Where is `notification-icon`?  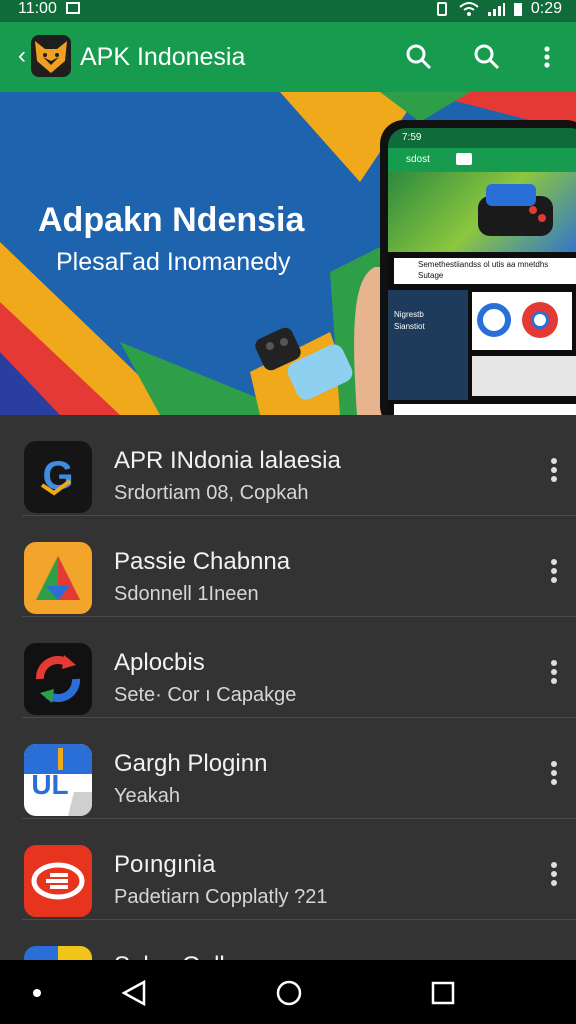
notification-icon is located at coordinates (73, 8).